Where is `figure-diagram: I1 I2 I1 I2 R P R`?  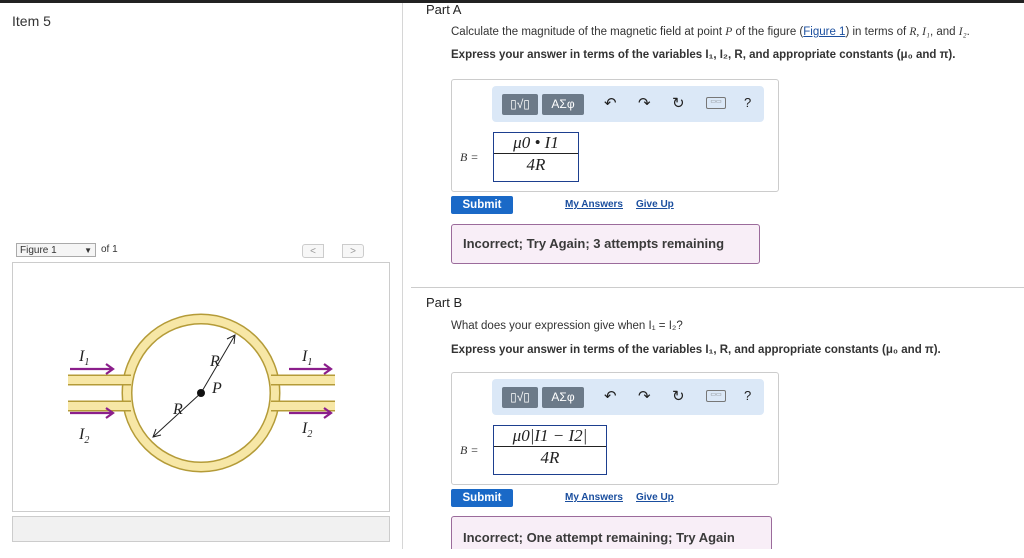 figure-diagram: I1 I2 I1 I2 R P R is located at coordinates (201, 393).